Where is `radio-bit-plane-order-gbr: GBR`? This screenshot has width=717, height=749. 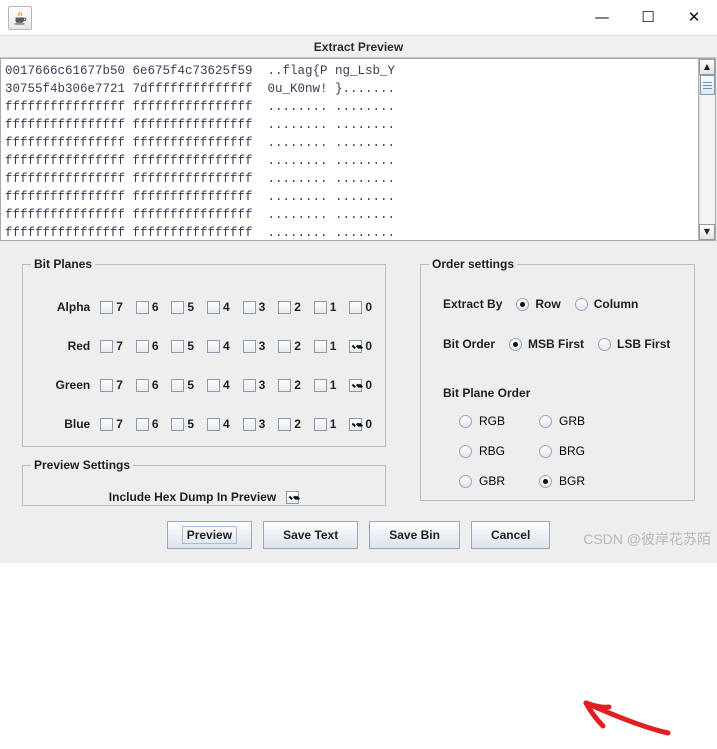
radio-bit-plane-order-gbr: GBR is located at coordinates (482, 481).